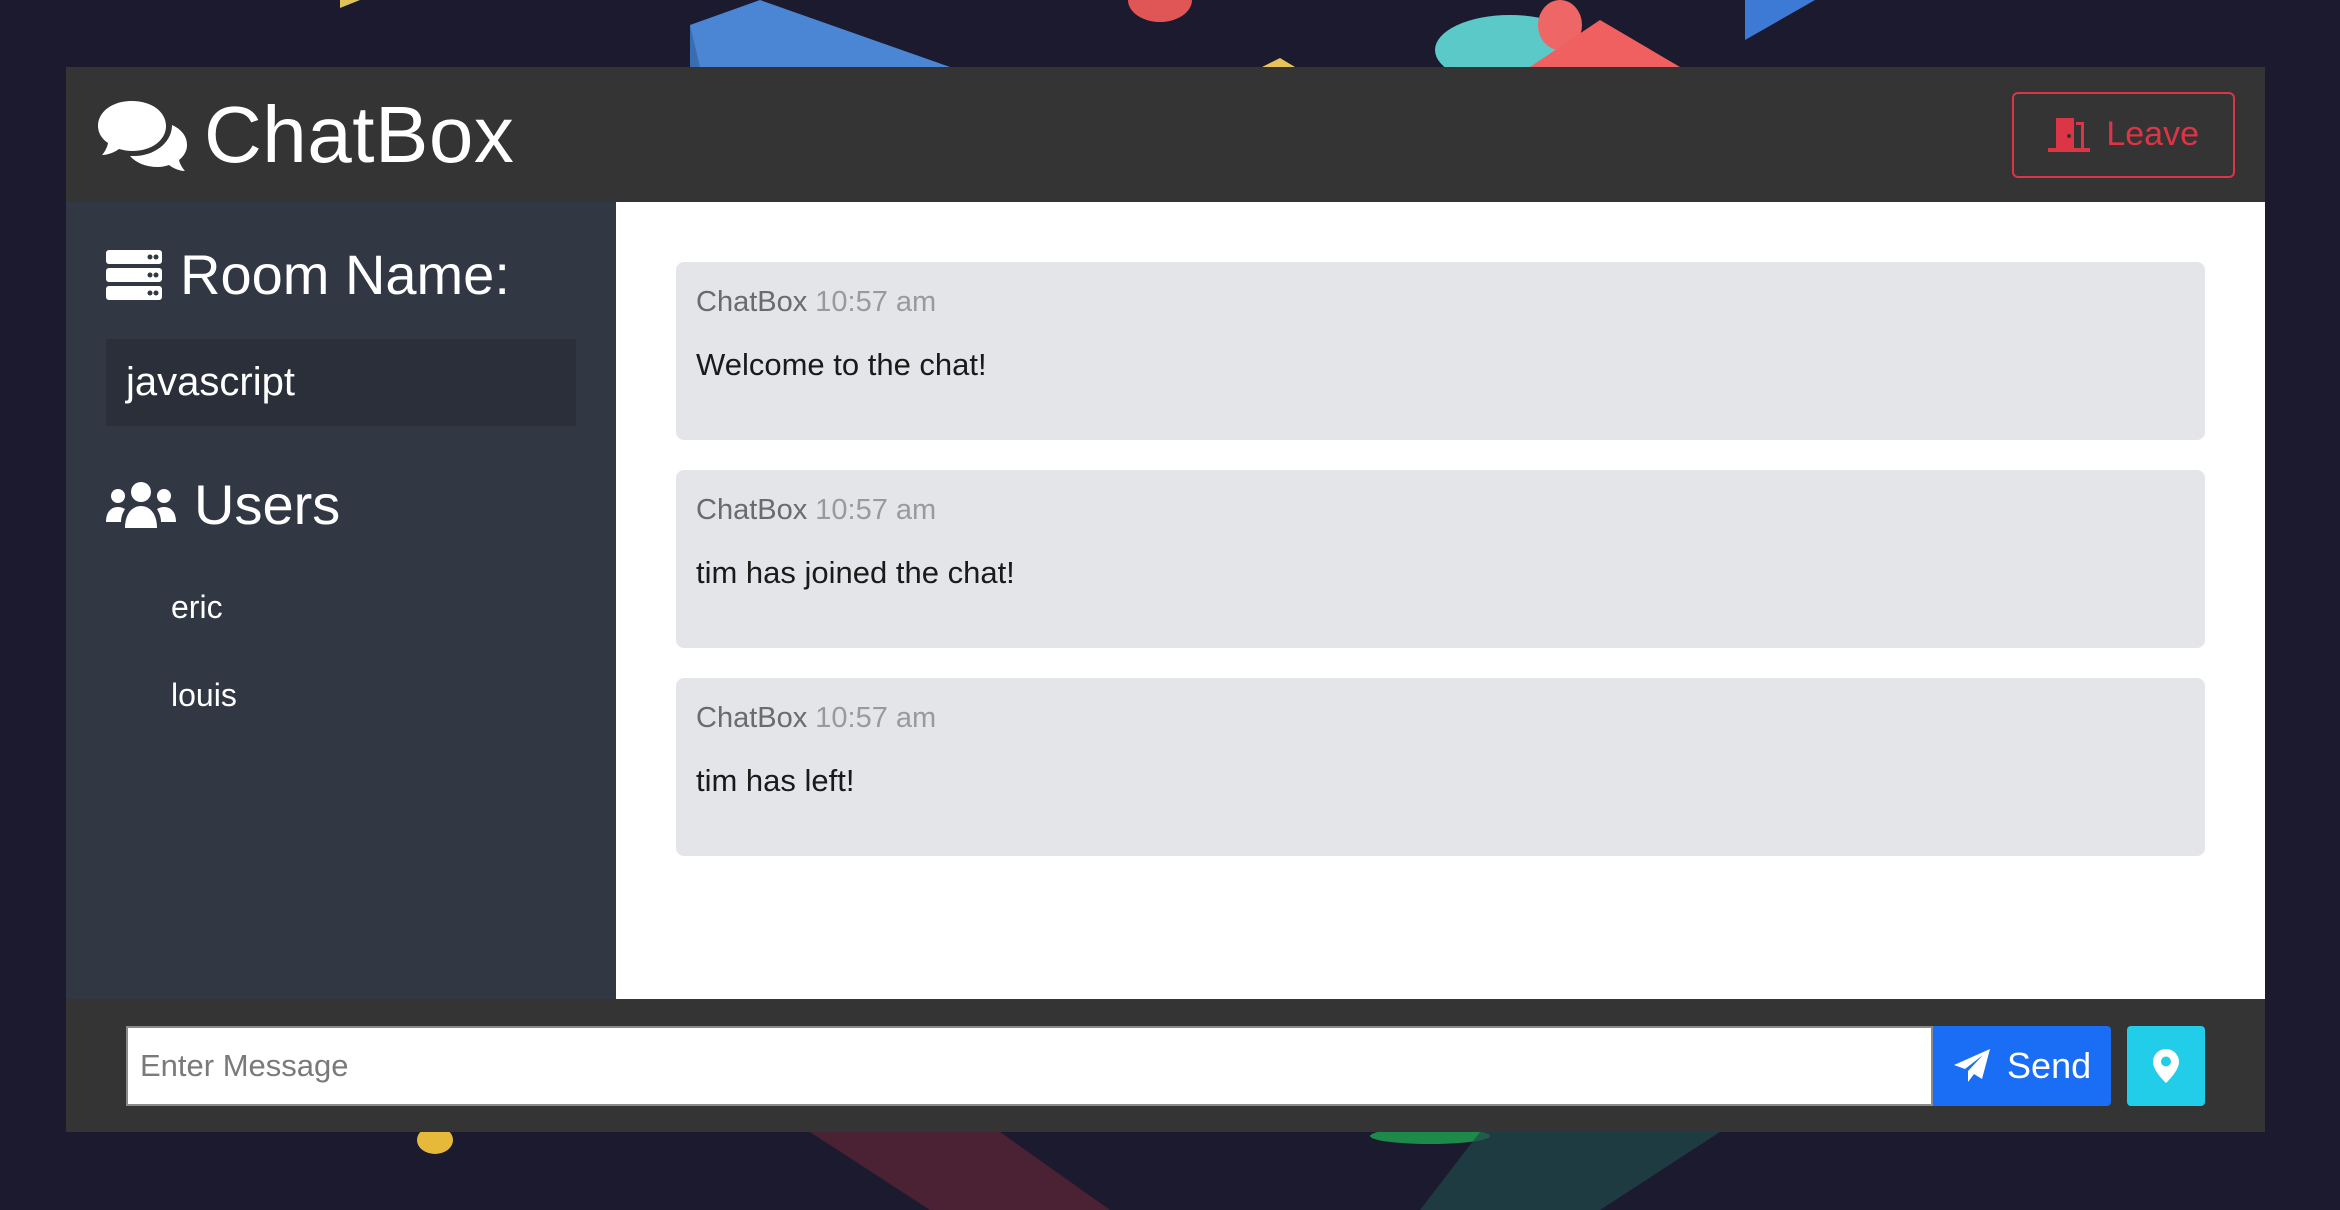  I want to click on user-item: eric, so click(197, 607).